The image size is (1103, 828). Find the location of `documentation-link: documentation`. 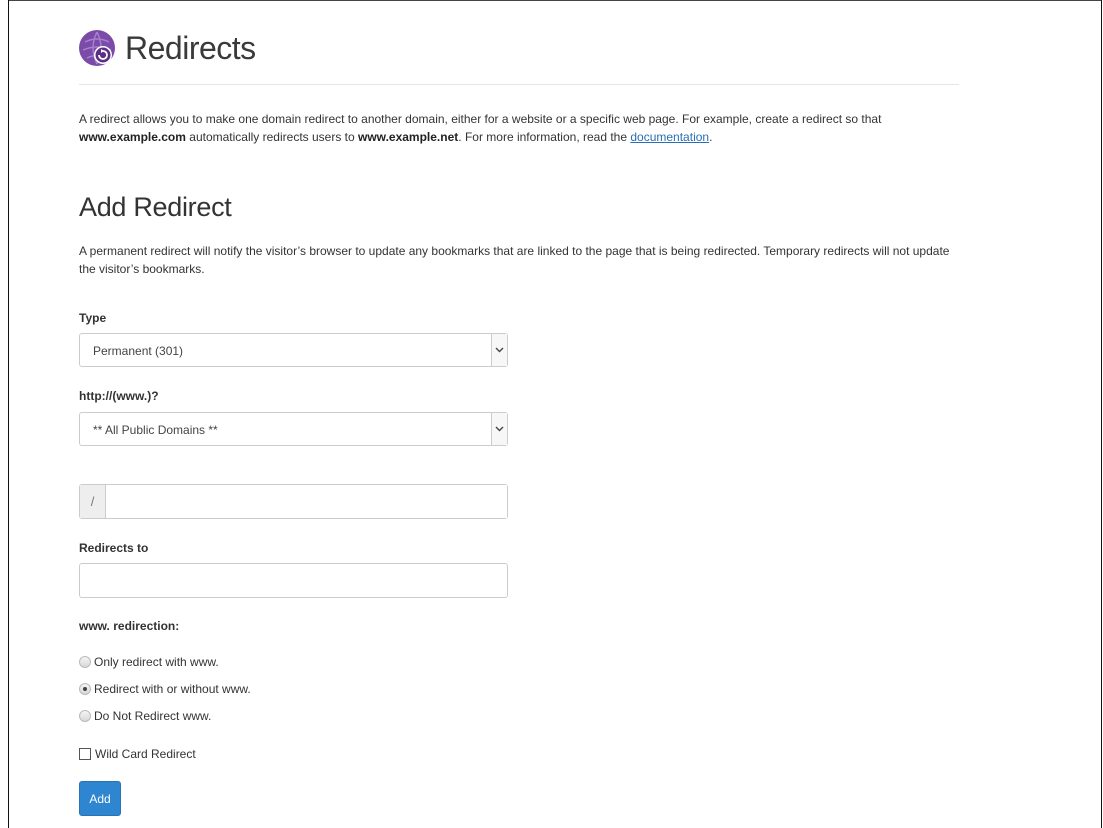

documentation-link: documentation is located at coordinates (669, 137).